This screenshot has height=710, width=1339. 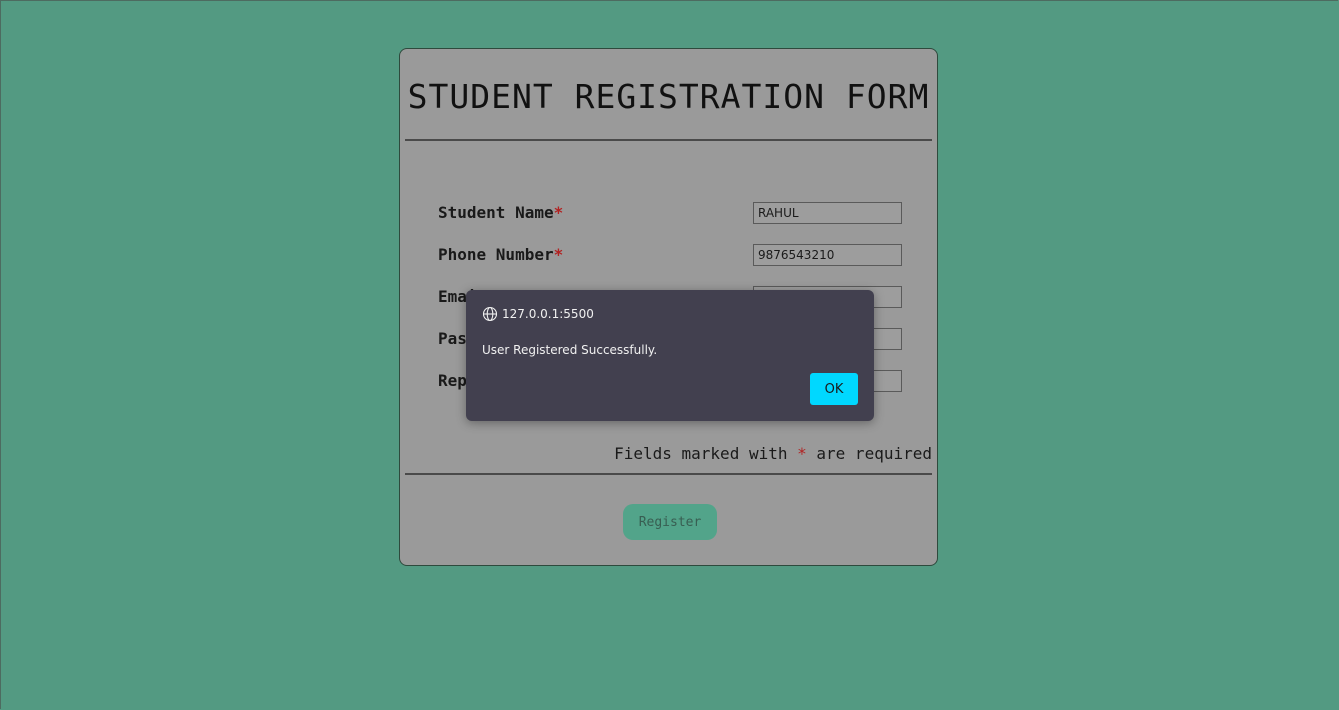 I want to click on dialog-message: User Registered Successfully., so click(x=570, y=350).